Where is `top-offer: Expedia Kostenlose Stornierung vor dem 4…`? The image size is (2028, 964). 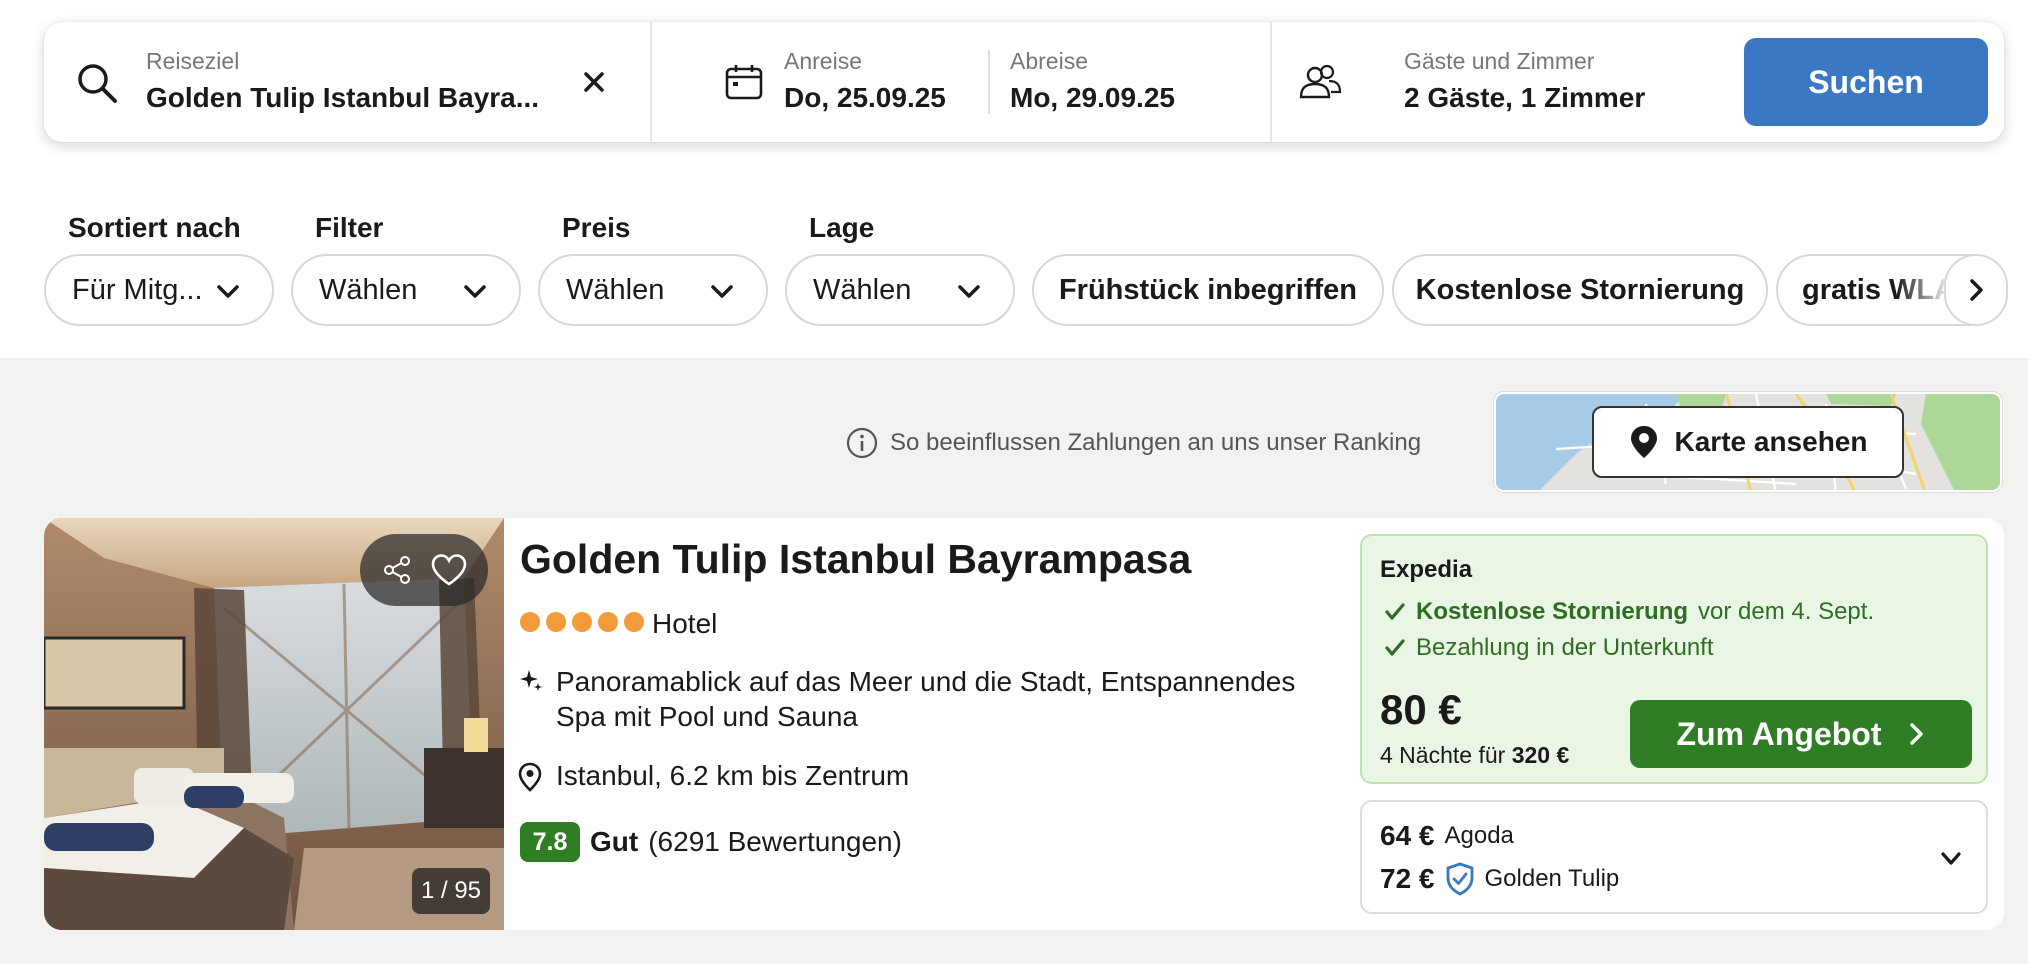
top-offer: Expedia Kostenlose Stornierung vor dem 4… is located at coordinates (1674, 659).